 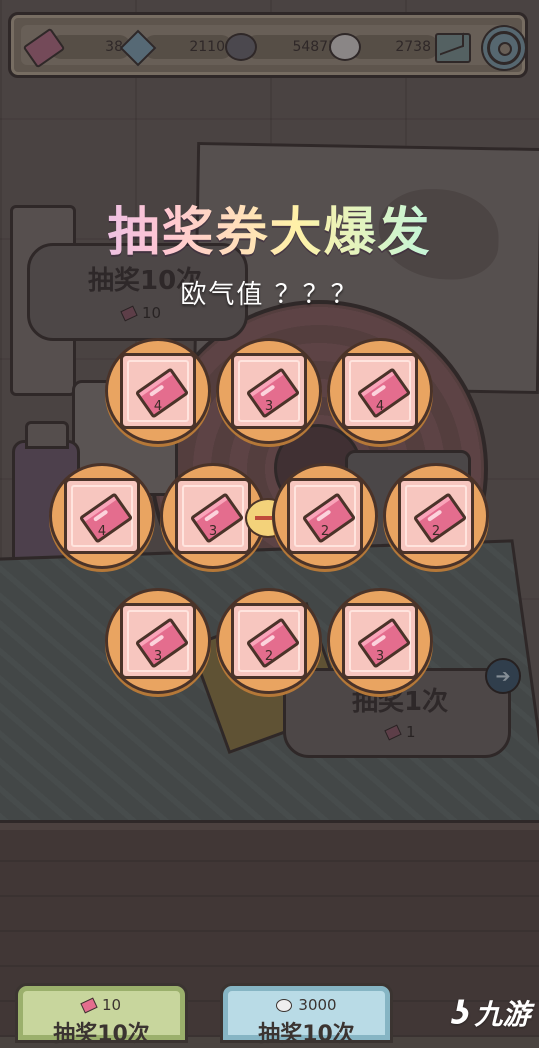 I want to click on draw-10-bubble-cost: 3000, so click(x=306, y=1005).